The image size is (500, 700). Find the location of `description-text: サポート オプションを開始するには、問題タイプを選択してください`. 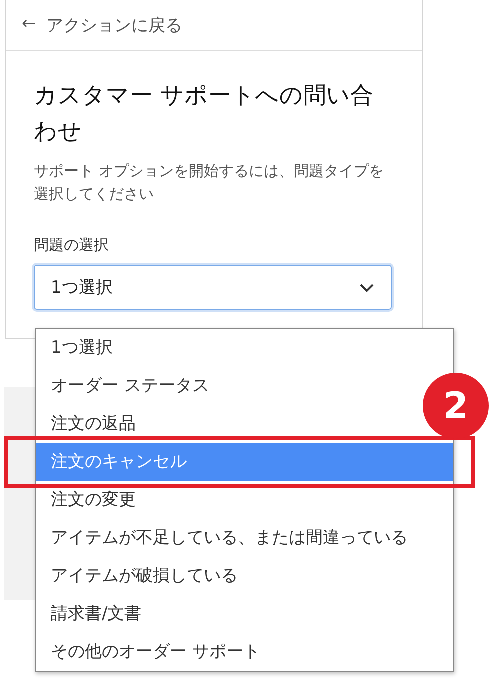

description-text: サポート オプションを開始するには、問題タイプを選択してください is located at coordinates (209, 183).